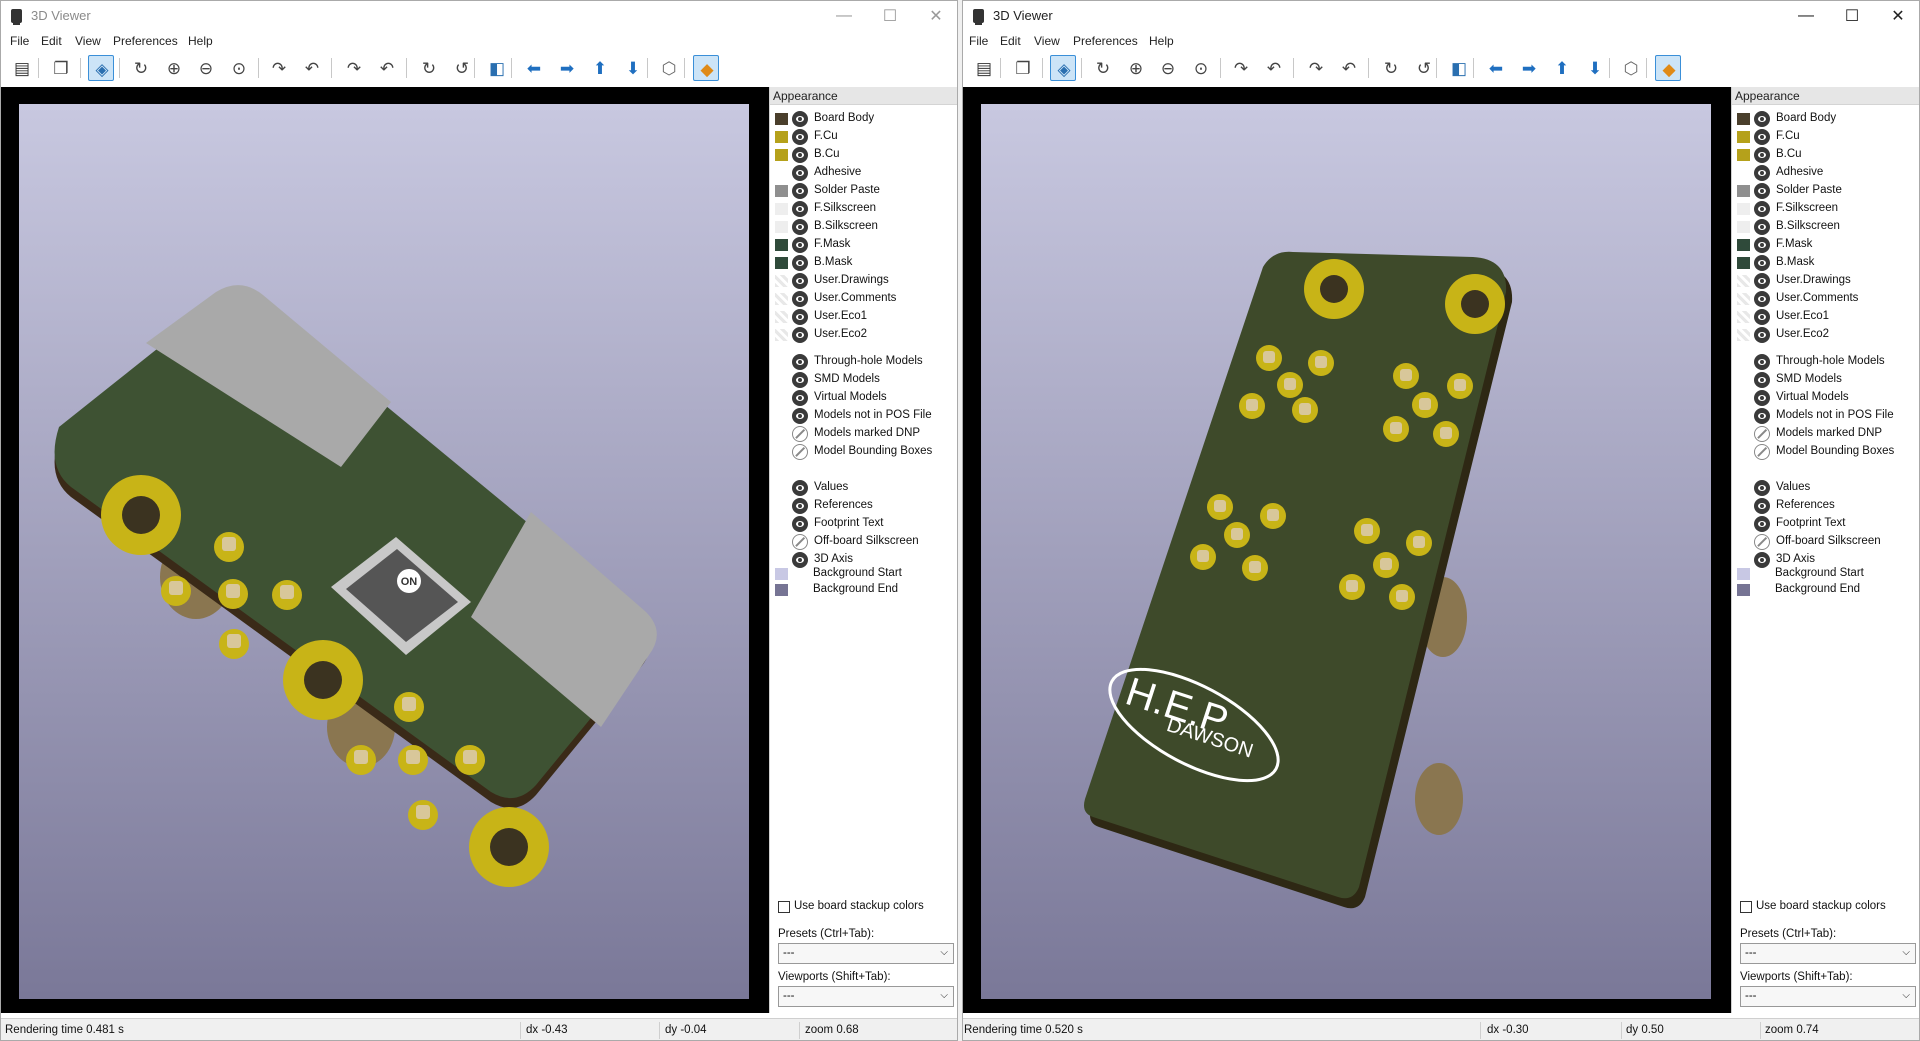  Describe the element at coordinates (462, 68) in the screenshot. I see `rotate-z-ccw-button: ↺` at that location.